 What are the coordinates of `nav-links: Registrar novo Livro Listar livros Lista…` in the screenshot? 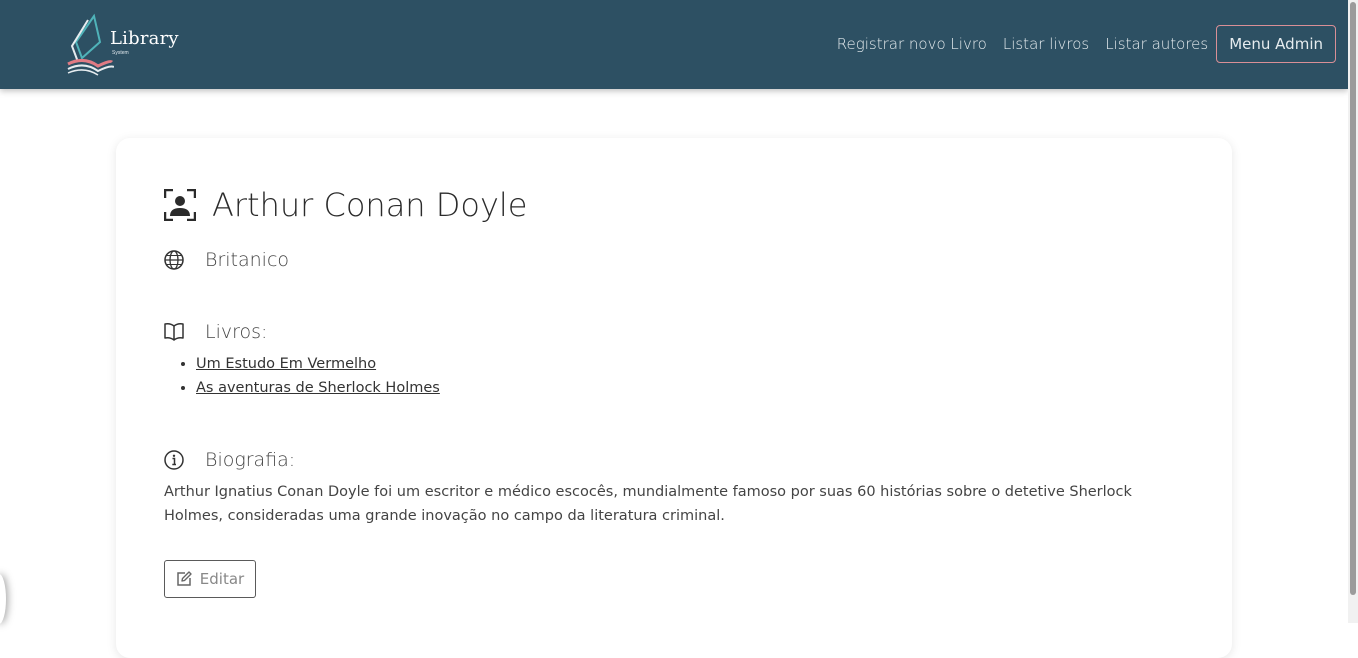 It's located at (1078, 44).